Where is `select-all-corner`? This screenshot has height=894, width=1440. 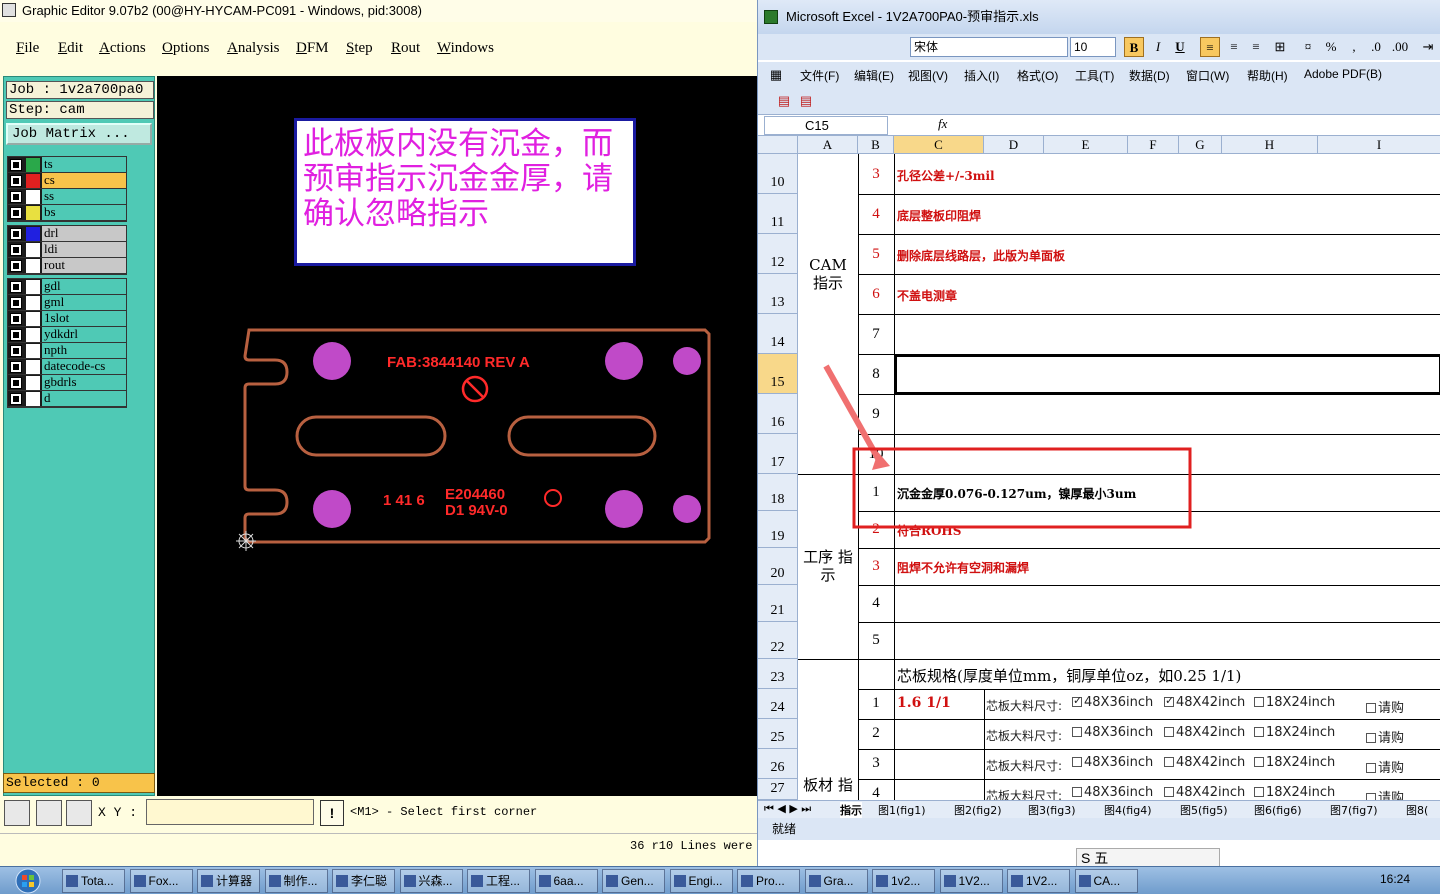 select-all-corner is located at coordinates (778, 145).